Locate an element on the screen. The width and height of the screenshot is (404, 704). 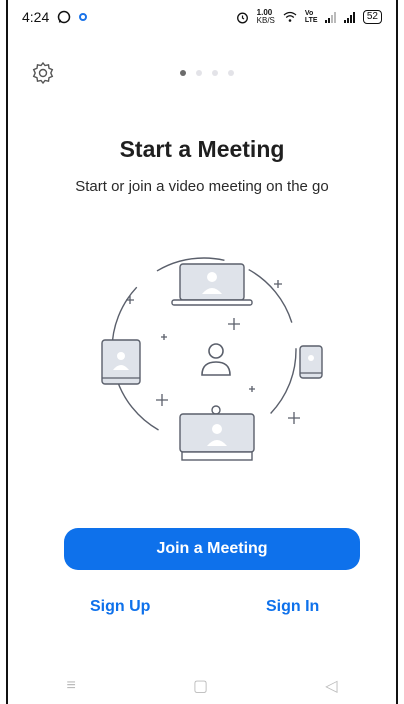
home-nav-icon: ▢ is located at coordinates (200, 686).